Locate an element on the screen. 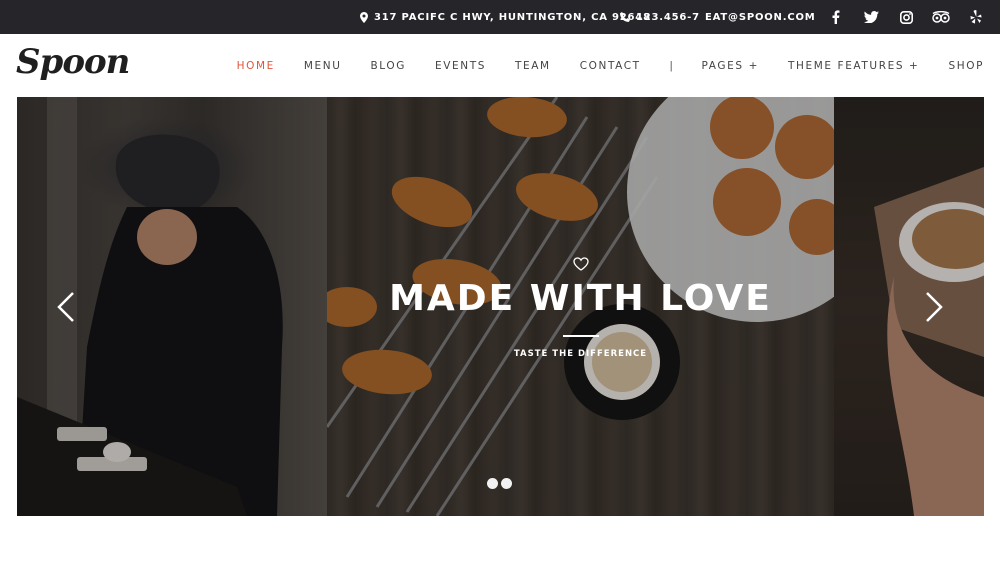 The image size is (1000, 563). email-info: EAT@SPOON.COM is located at coordinates (760, 17).